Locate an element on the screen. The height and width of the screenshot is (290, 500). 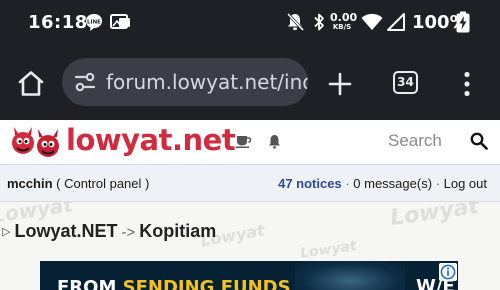
notices-link: 47 notices is located at coordinates (310, 183).